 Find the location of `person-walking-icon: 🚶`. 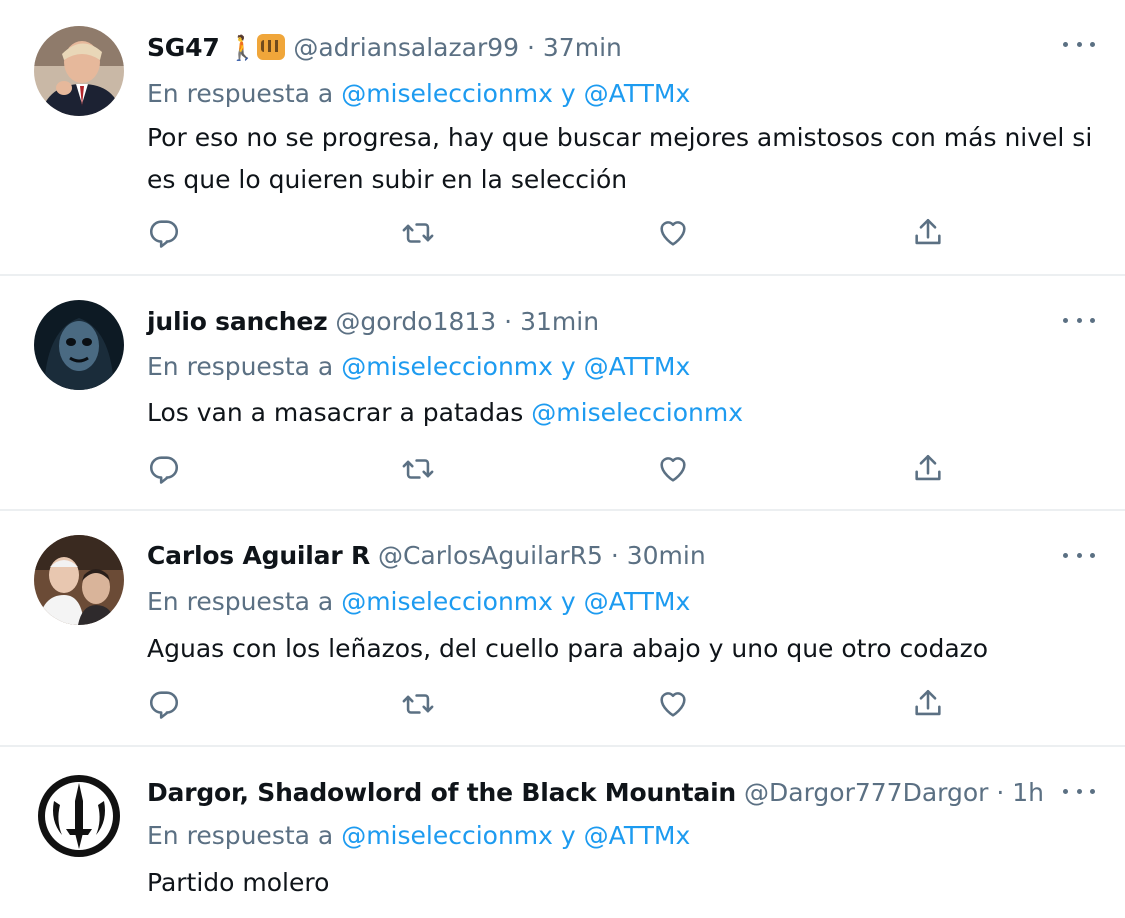

person-walking-icon: 🚶 is located at coordinates (242, 48).